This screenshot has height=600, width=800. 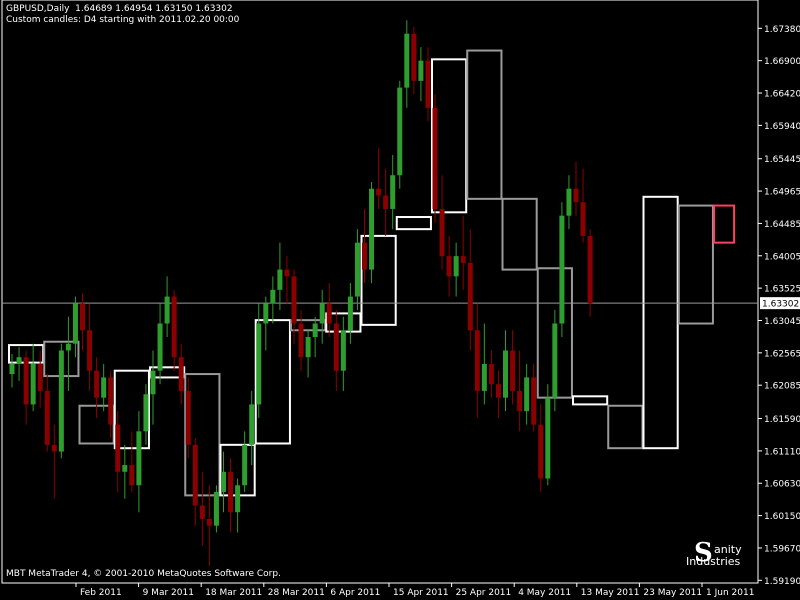 What do you see at coordinates (782, 452) in the screenshot?
I see `y-tick-label-14: 1.61110` at bounding box center [782, 452].